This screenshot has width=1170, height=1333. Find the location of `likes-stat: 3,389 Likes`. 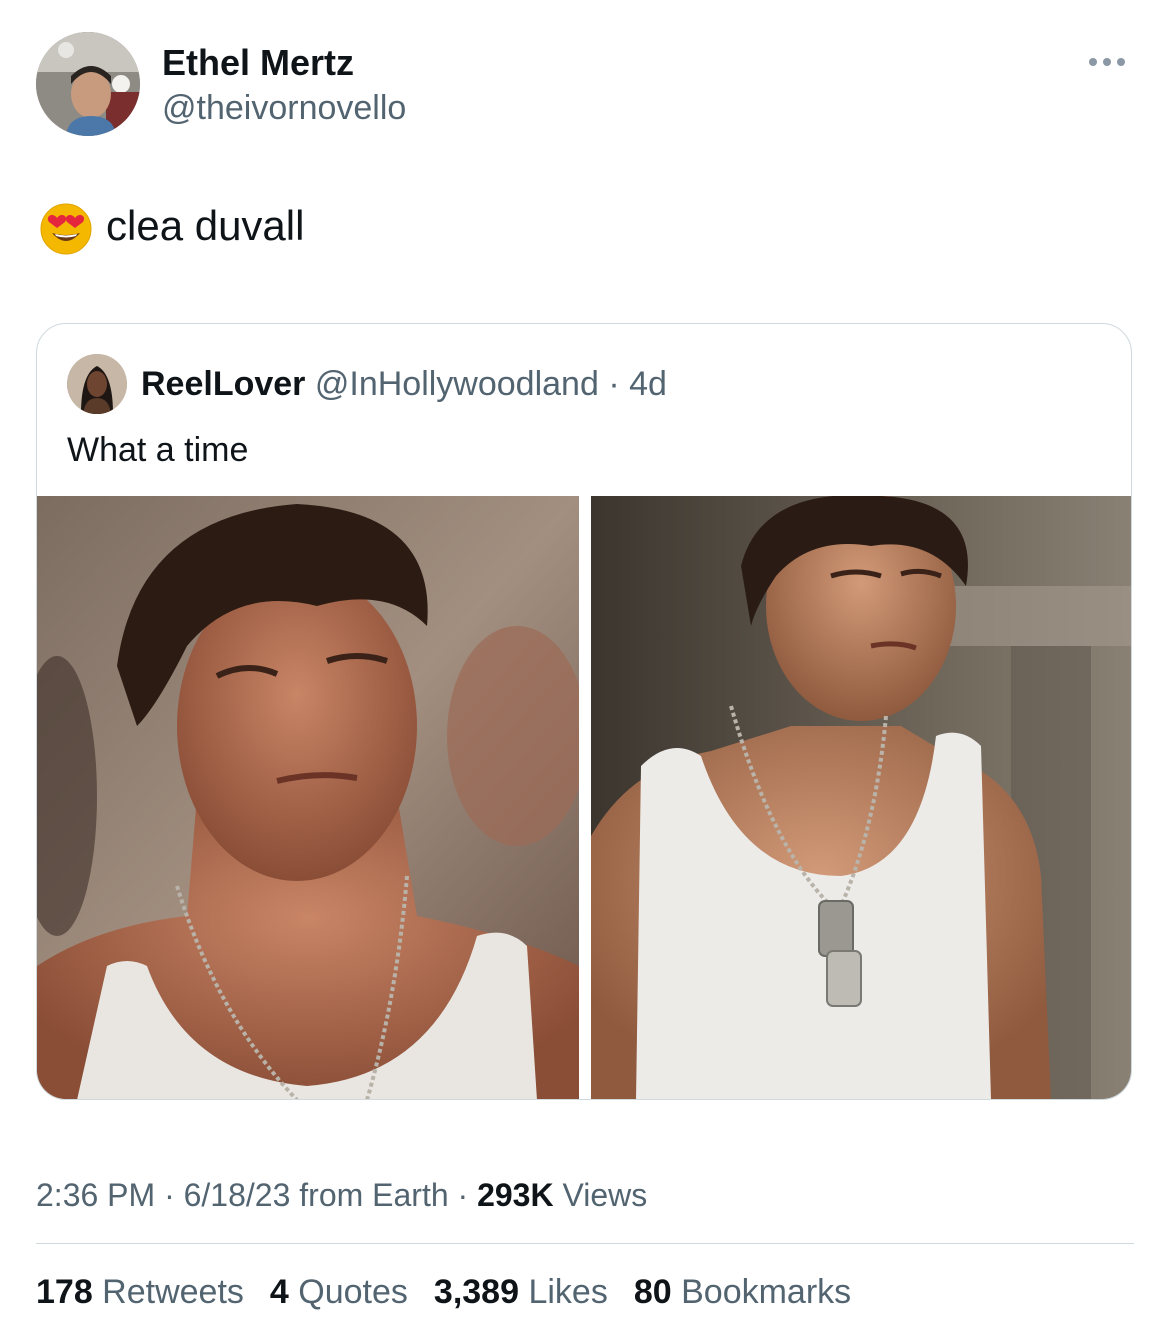

likes-stat: 3,389 Likes is located at coordinates (521, 1292).